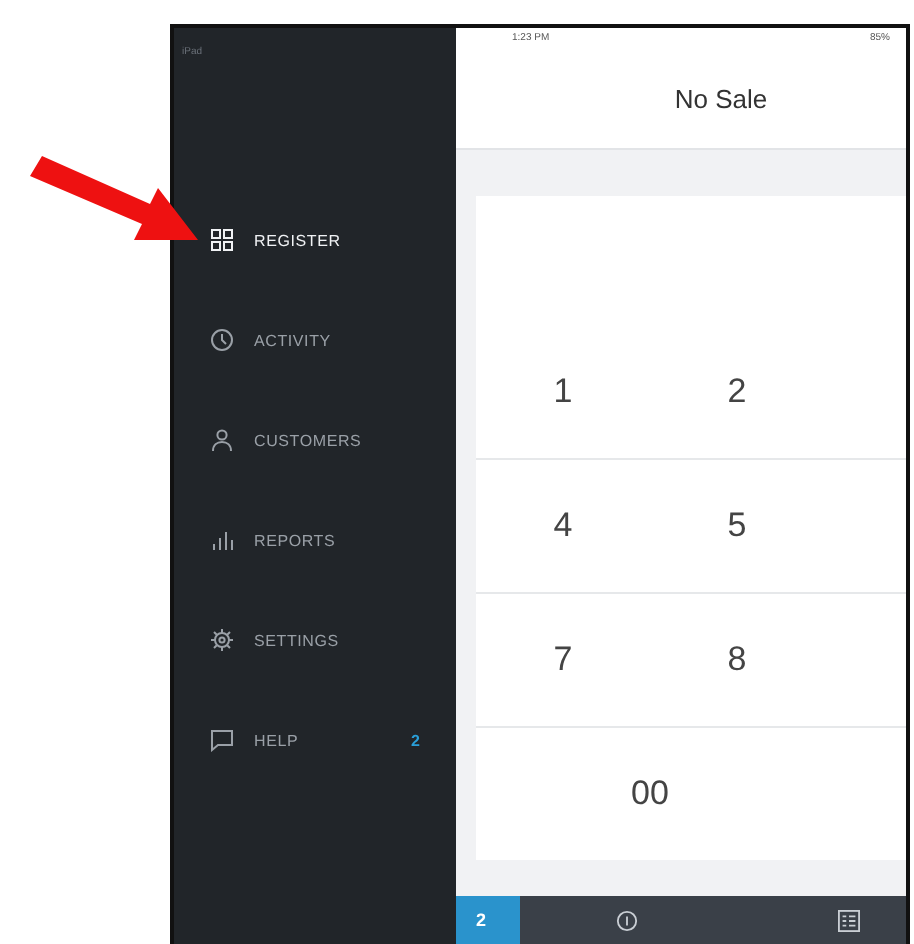  I want to click on sidebar-item: SETTINGS, so click(333, 640).